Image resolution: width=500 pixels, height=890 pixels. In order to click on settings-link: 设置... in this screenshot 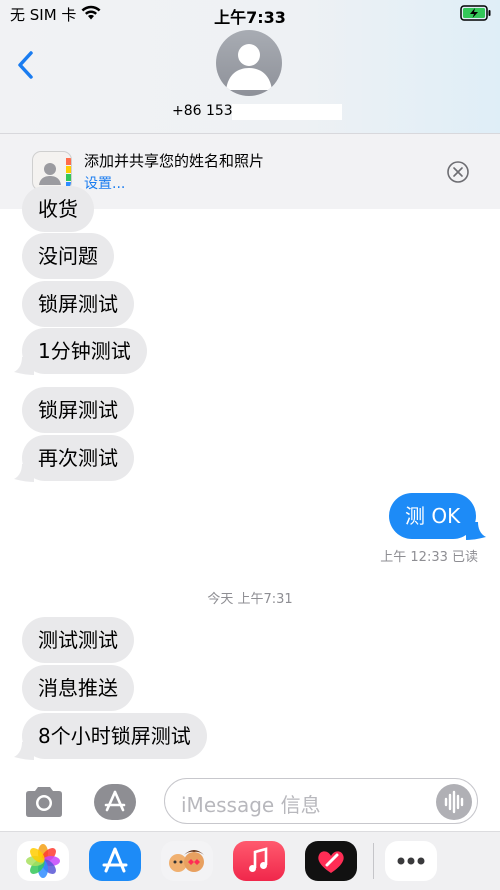, I will do `click(104, 183)`.